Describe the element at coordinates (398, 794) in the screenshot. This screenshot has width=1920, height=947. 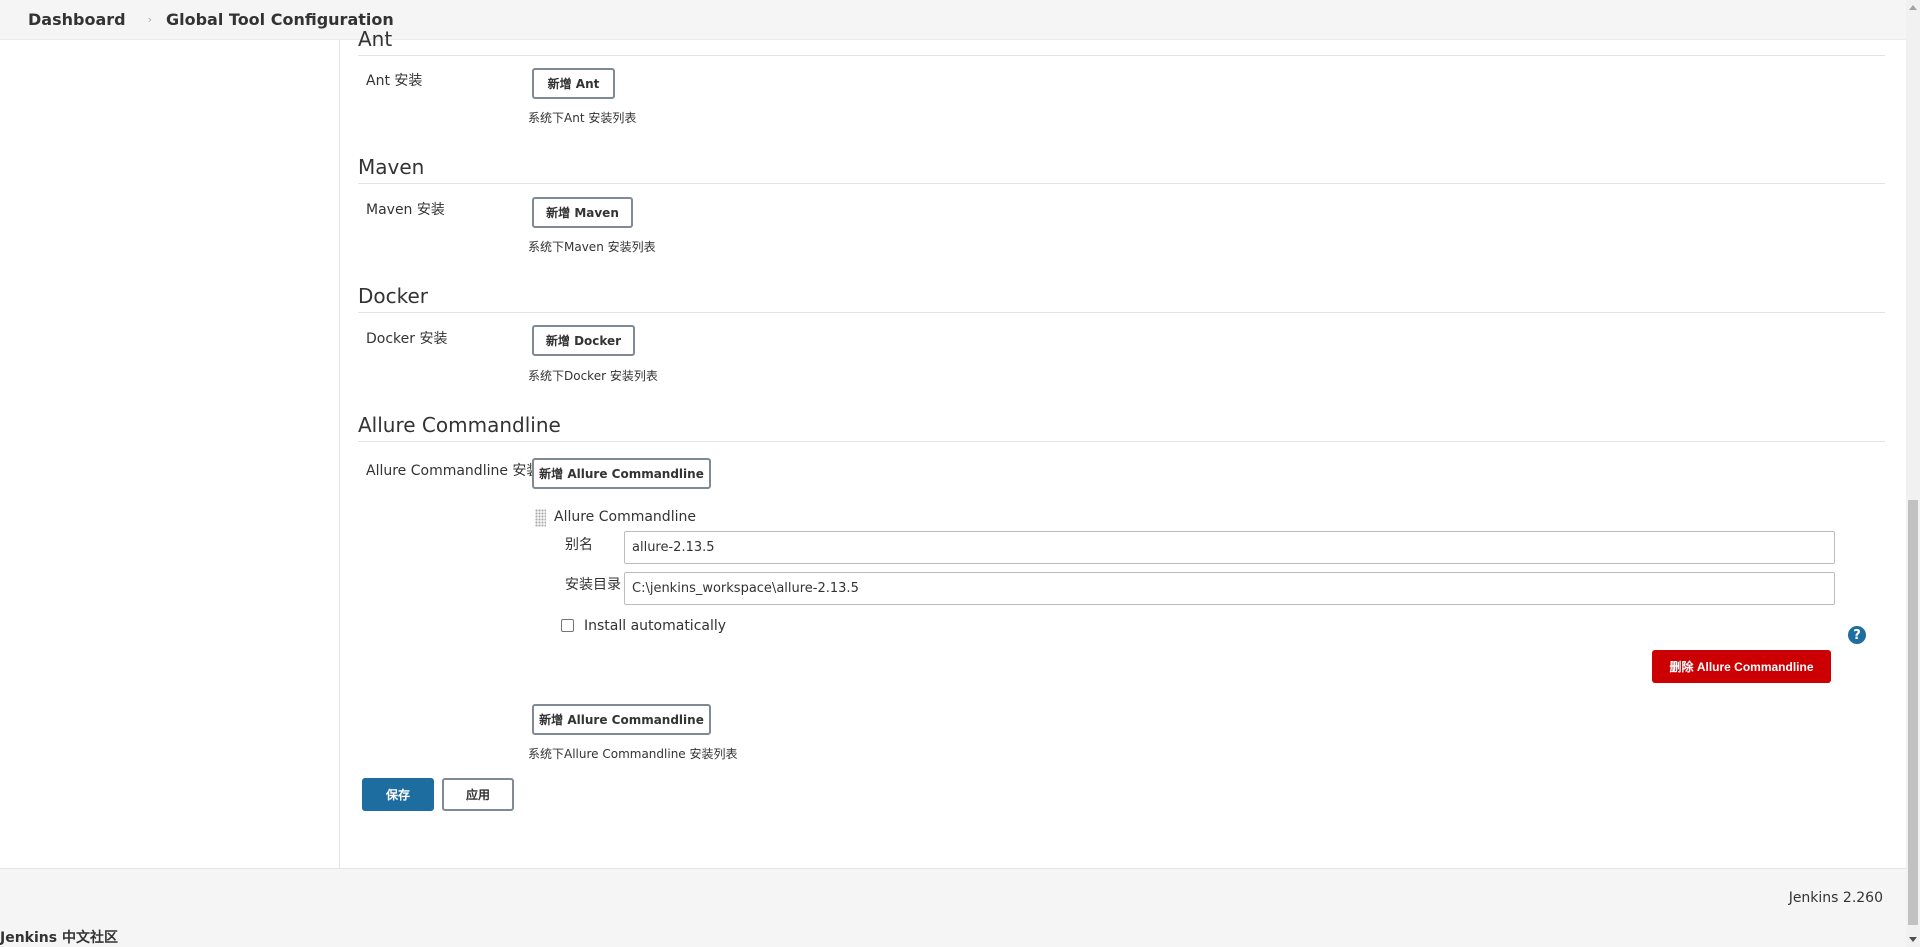
I see `save-button: 保存` at that location.